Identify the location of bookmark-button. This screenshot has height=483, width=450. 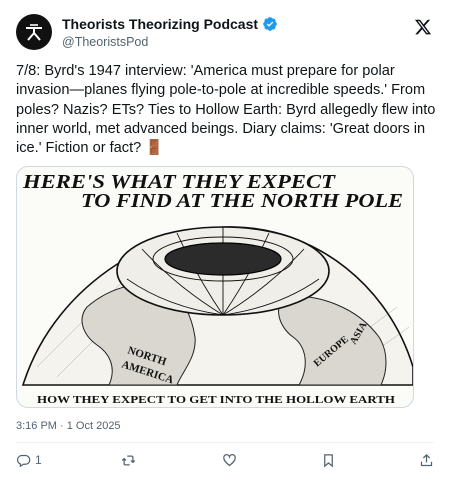
(328, 460).